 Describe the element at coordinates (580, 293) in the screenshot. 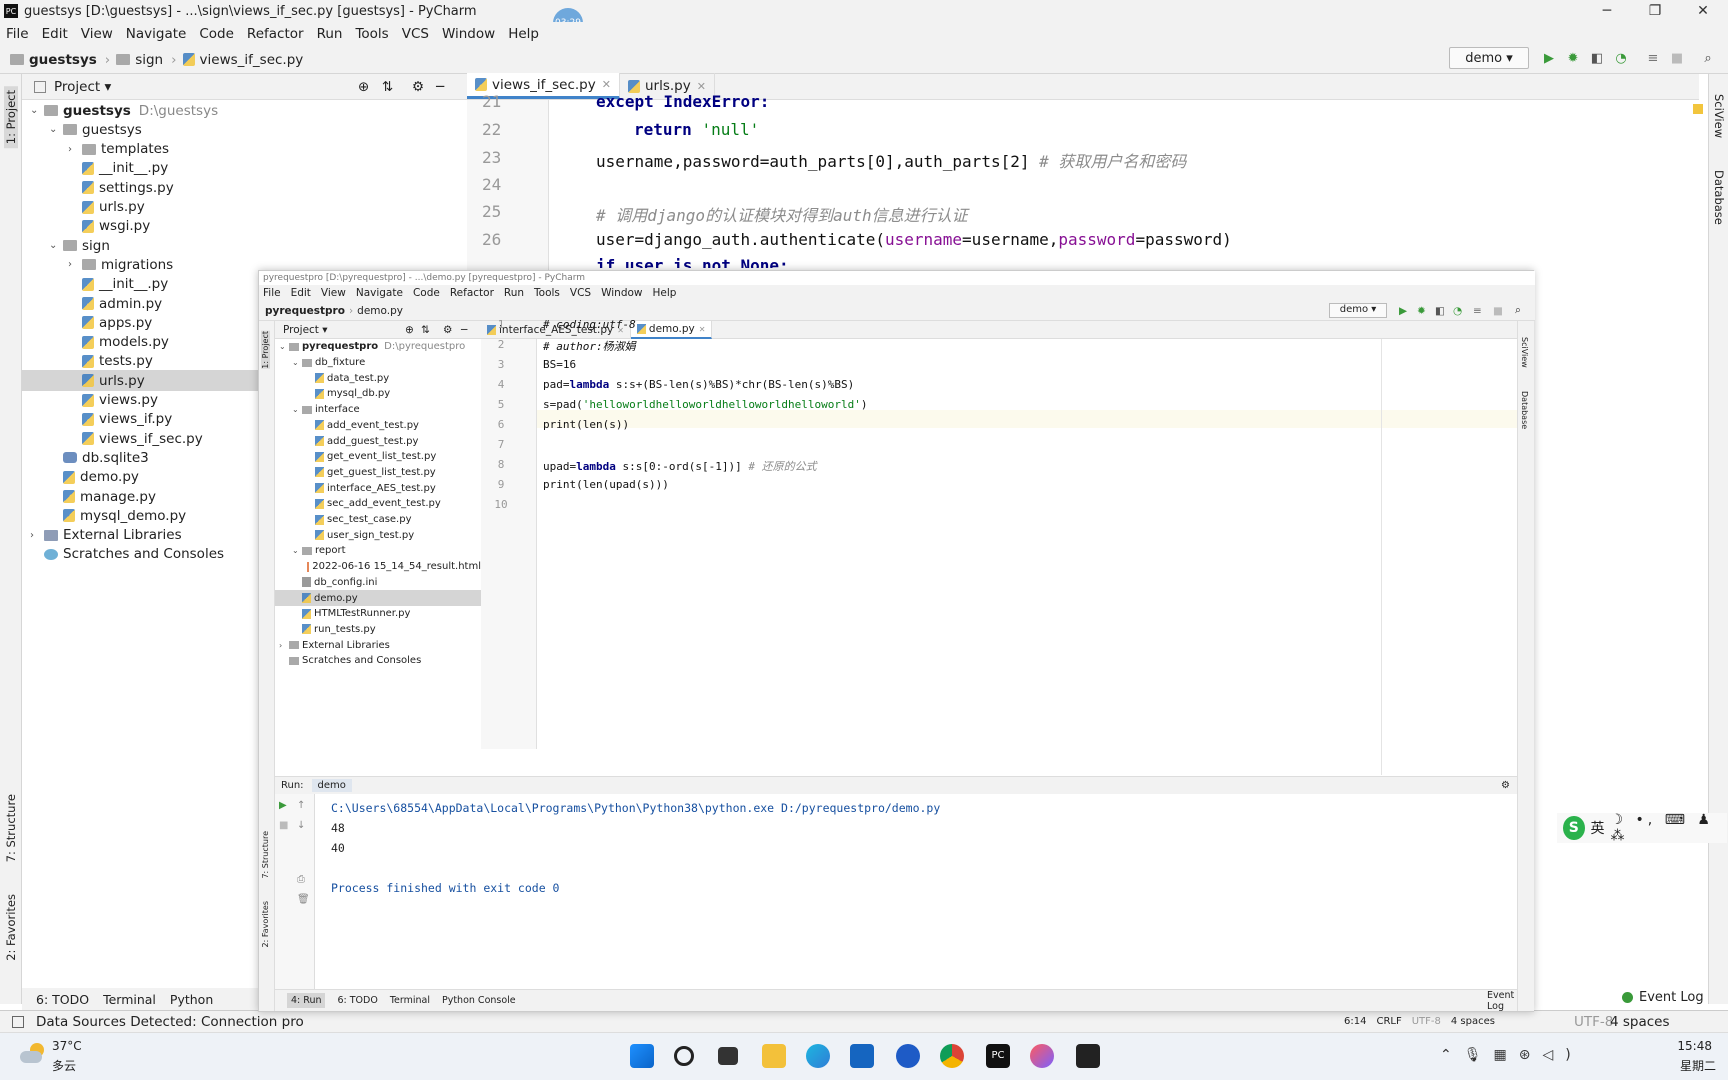

I see `front-menu-vcs: VCS` at that location.